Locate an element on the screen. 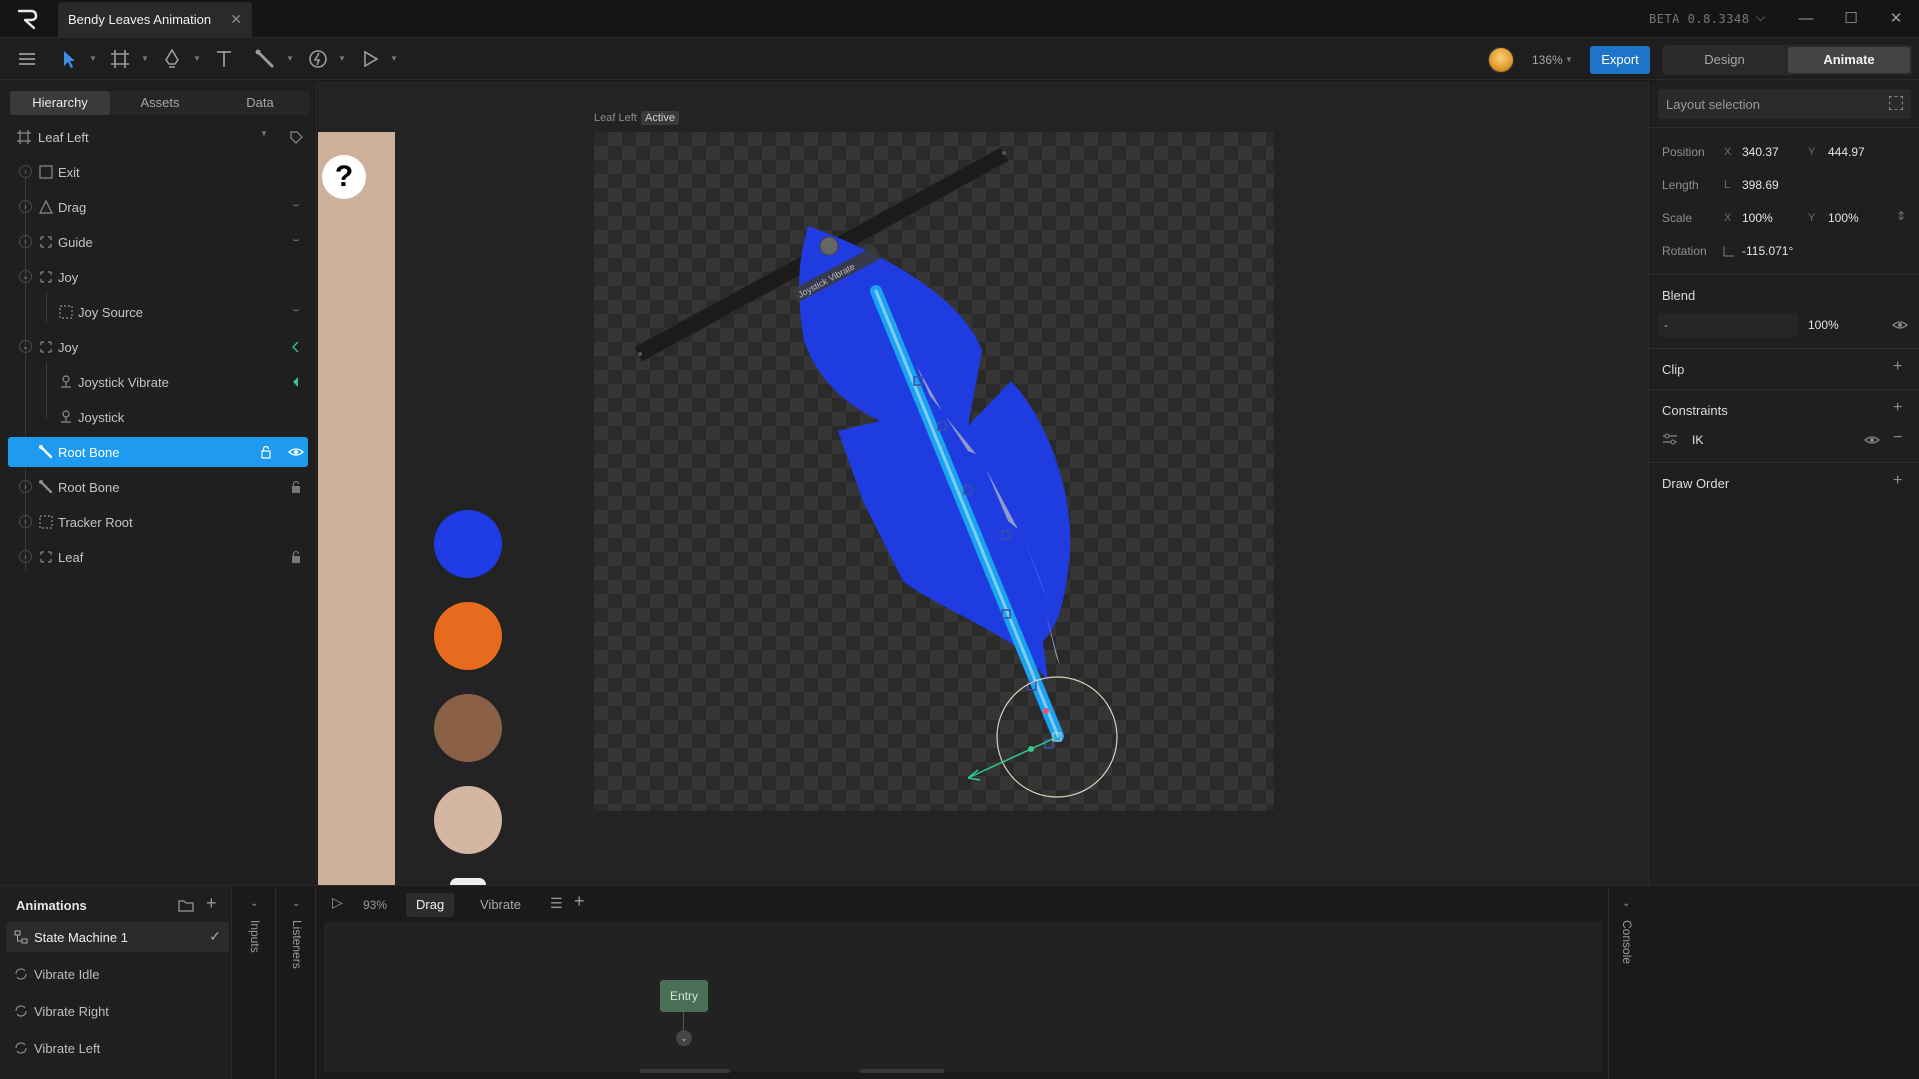 This screenshot has height=1079, width=1919. play-icon: ▷ is located at coordinates (337, 902).